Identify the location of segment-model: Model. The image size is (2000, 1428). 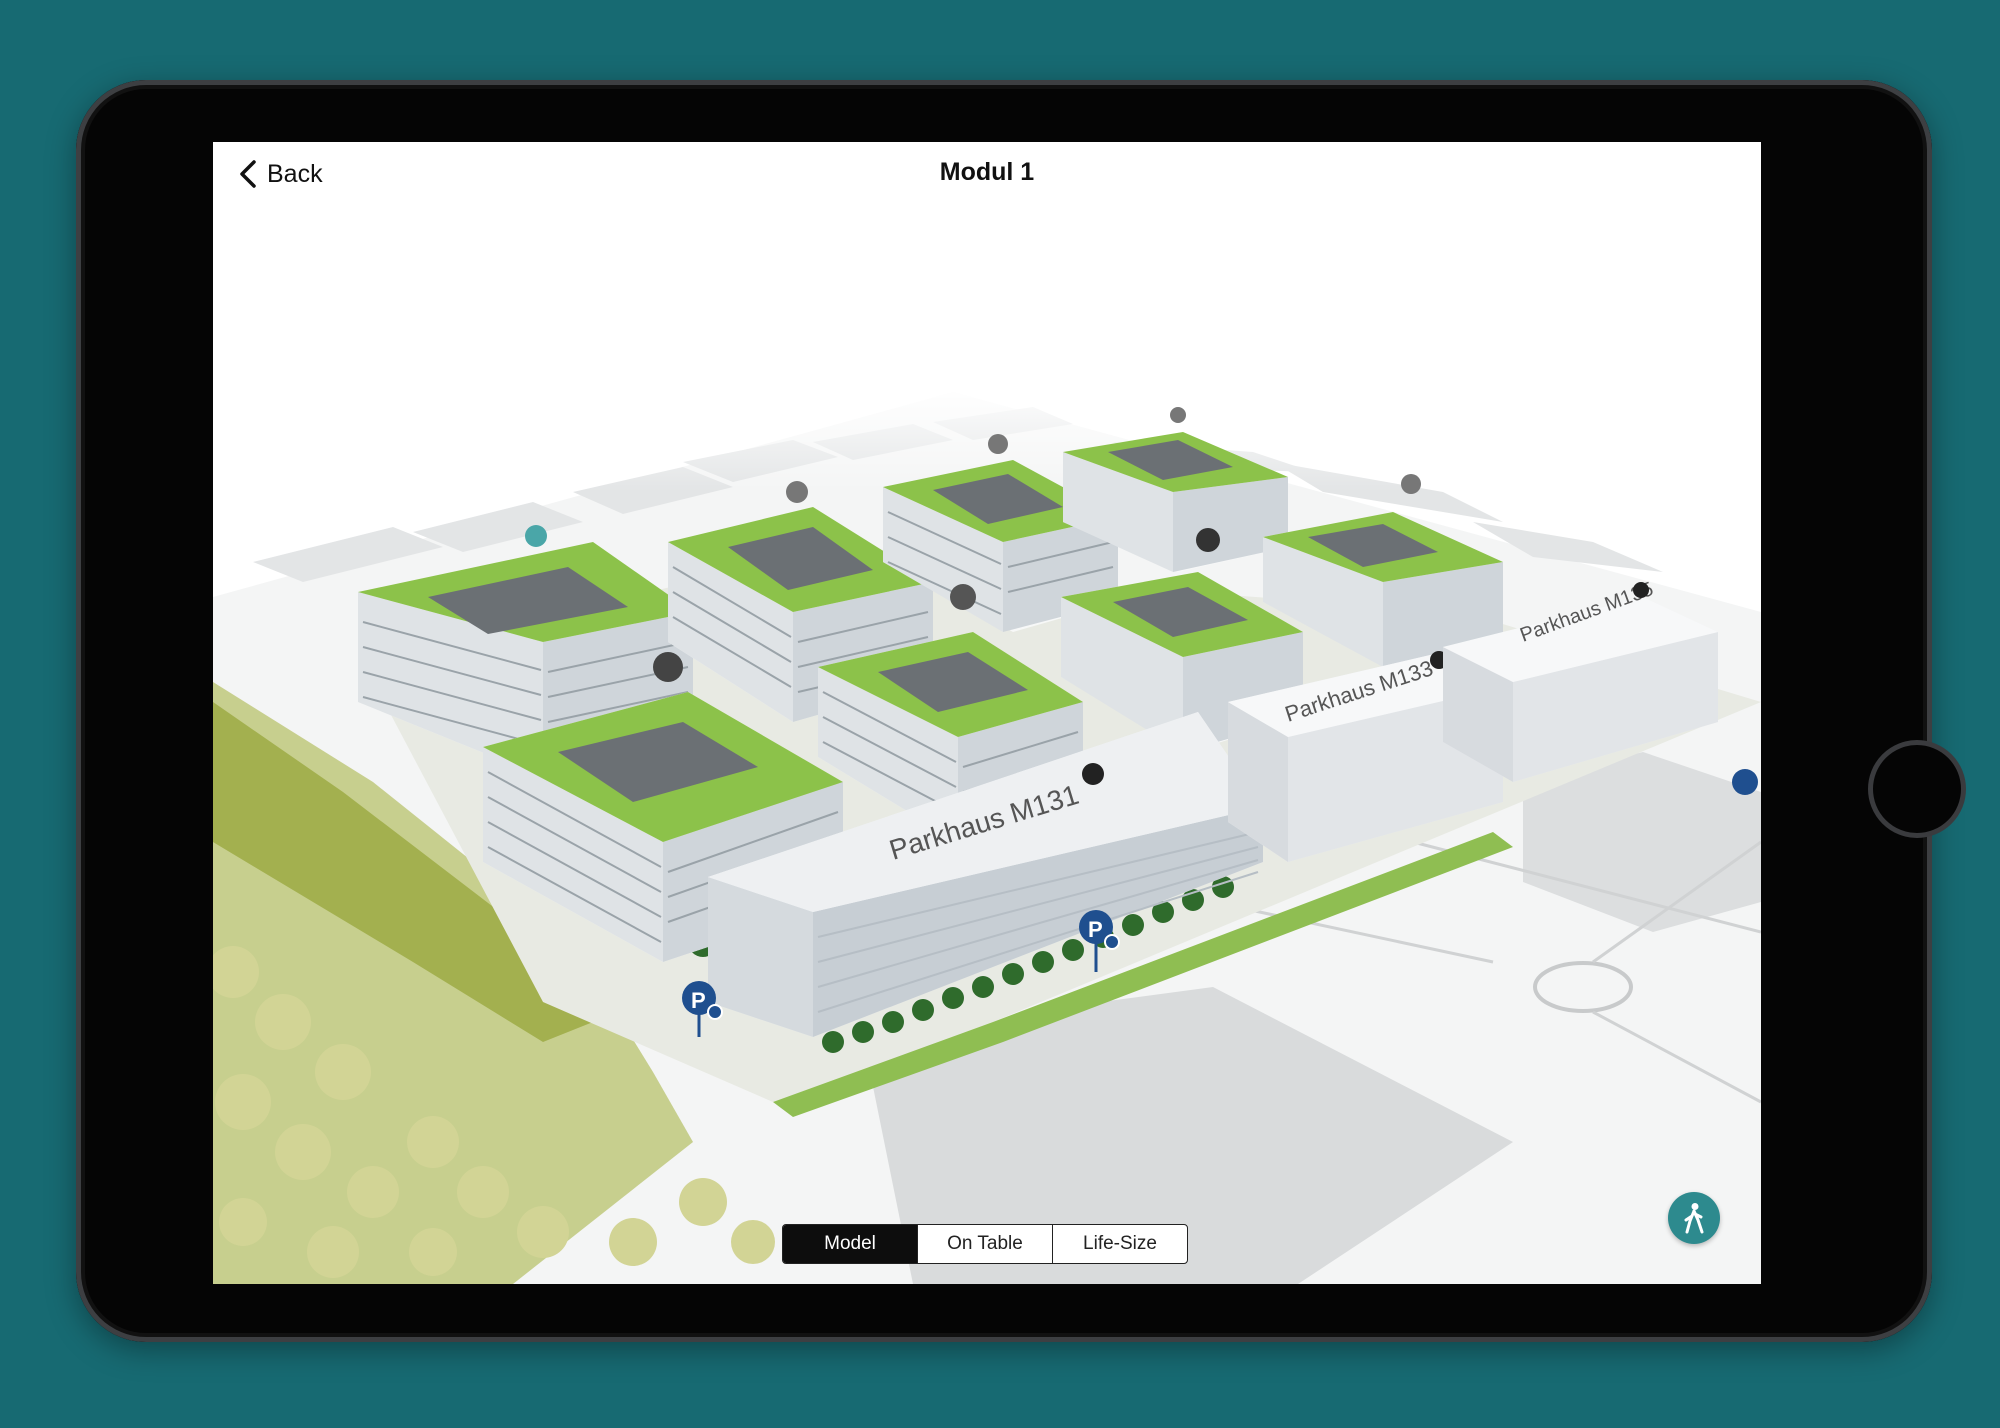
(850, 1244).